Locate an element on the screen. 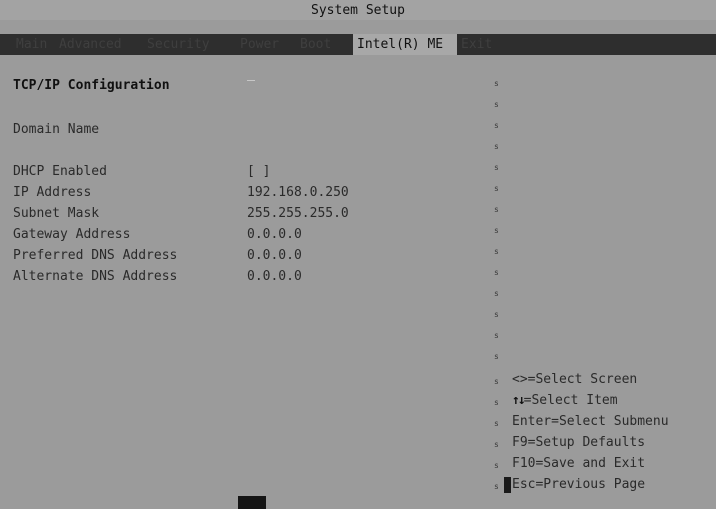 The image size is (716, 509). text-cursor is located at coordinates (251, 80).